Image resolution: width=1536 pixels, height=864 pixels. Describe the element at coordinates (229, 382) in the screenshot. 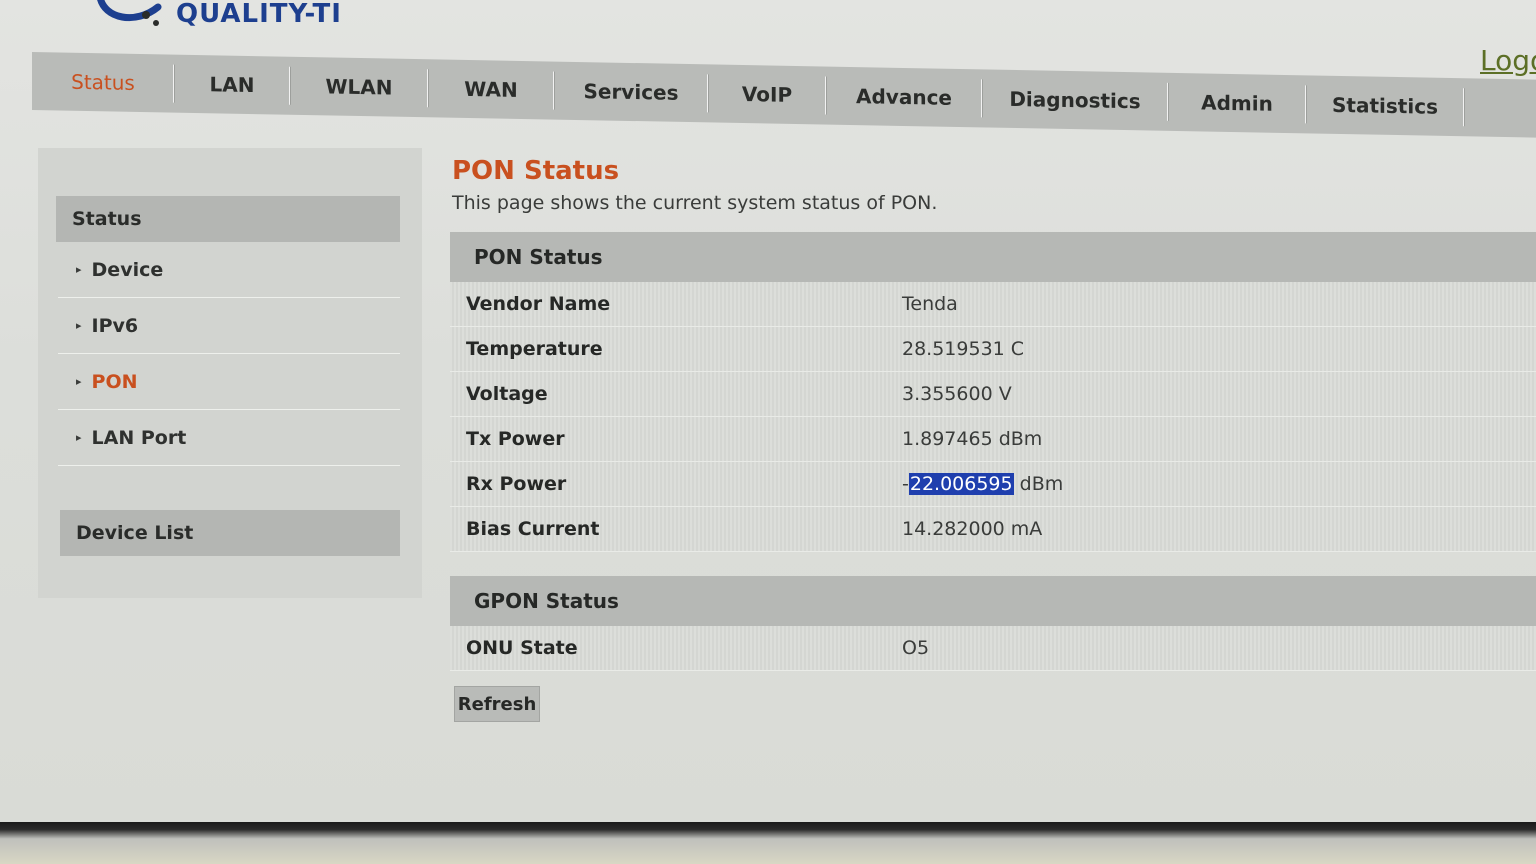

I see `sidebar-item-pon: ▸ PON` at that location.